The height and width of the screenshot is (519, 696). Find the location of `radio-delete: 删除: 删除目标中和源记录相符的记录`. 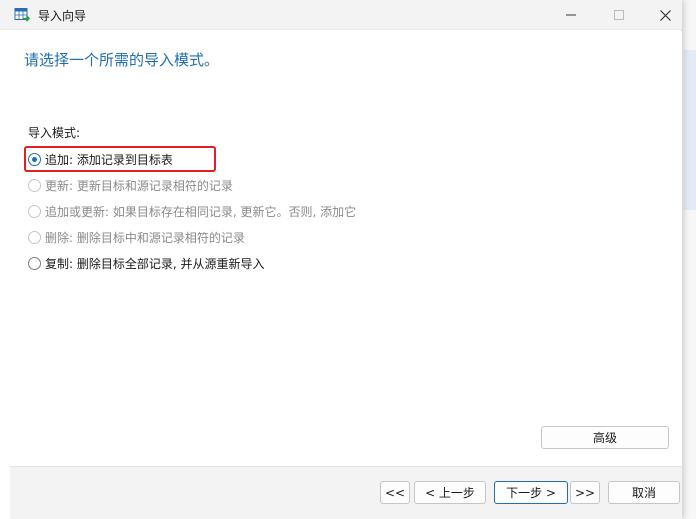

radio-delete: 删除: 删除目标中和源记录相符的记录 is located at coordinates (136, 237).